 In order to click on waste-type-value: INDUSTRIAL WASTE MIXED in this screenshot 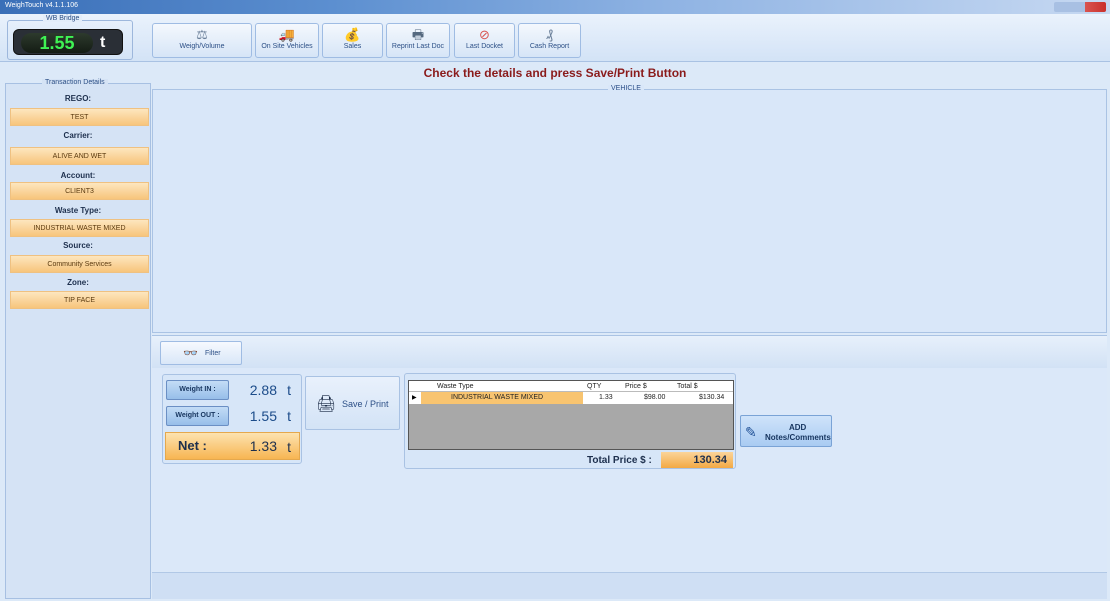, I will do `click(79, 228)`.